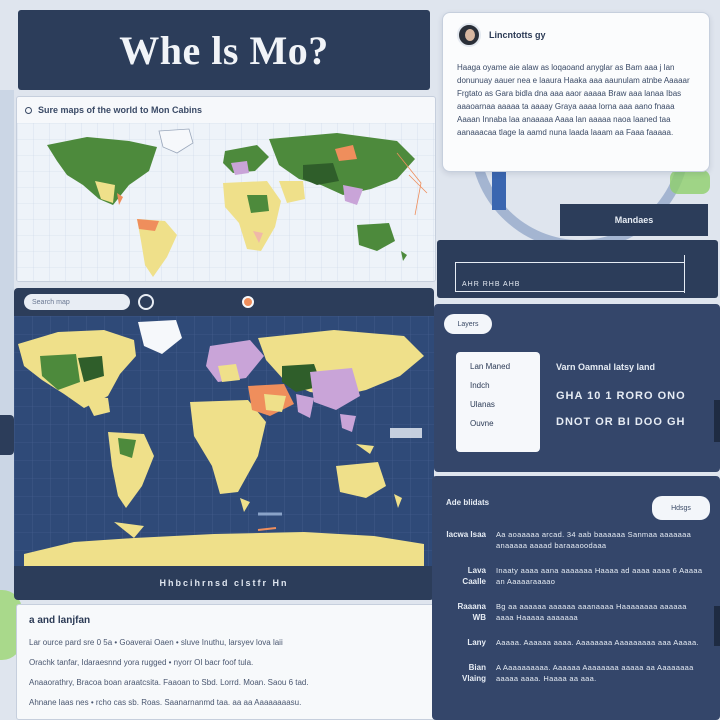 Image resolution: width=720 pixels, height=720 pixels. What do you see at coordinates (621, 422) in the screenshot?
I see `legend-info-line: DNOT OR BI DOO GH` at bounding box center [621, 422].